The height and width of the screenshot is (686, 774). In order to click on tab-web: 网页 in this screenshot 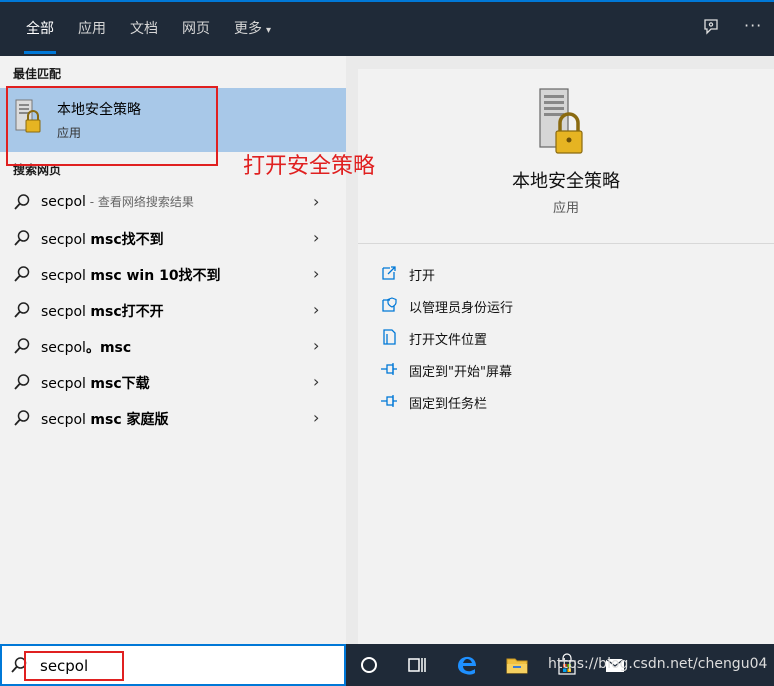, I will do `click(196, 29)`.